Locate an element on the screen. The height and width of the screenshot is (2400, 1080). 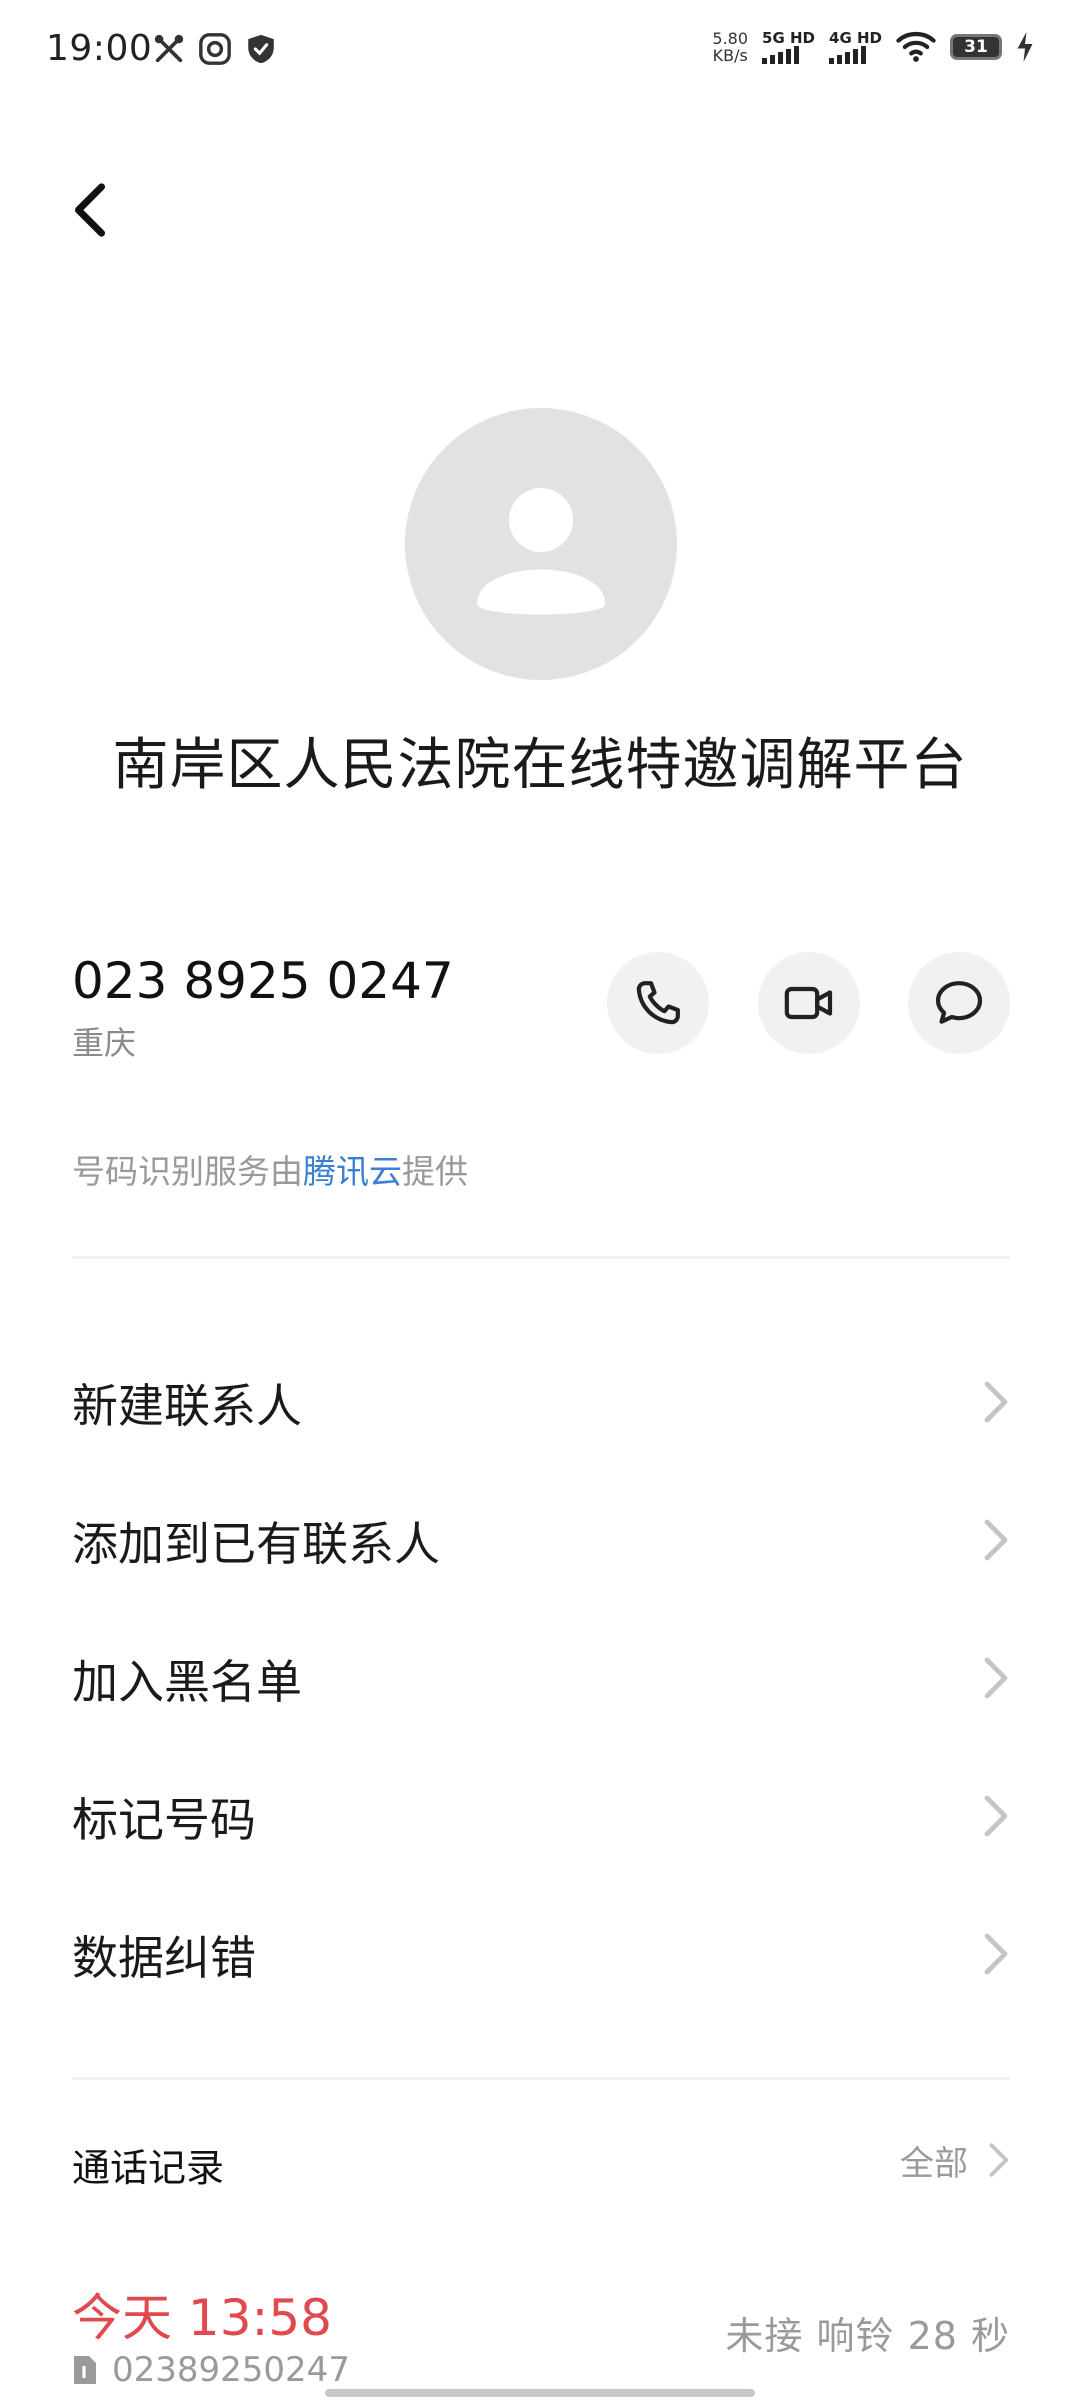
menu-add-to-existing-contact: 添加到已有联系人 is located at coordinates (540, 1538).